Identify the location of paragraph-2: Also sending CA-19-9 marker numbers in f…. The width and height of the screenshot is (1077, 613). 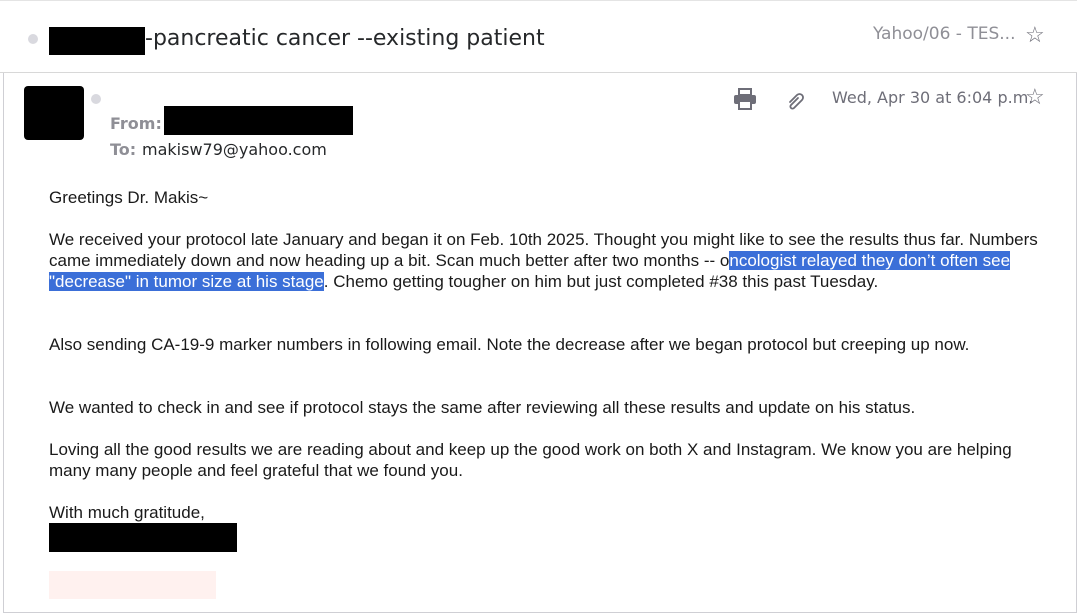
(509, 344).